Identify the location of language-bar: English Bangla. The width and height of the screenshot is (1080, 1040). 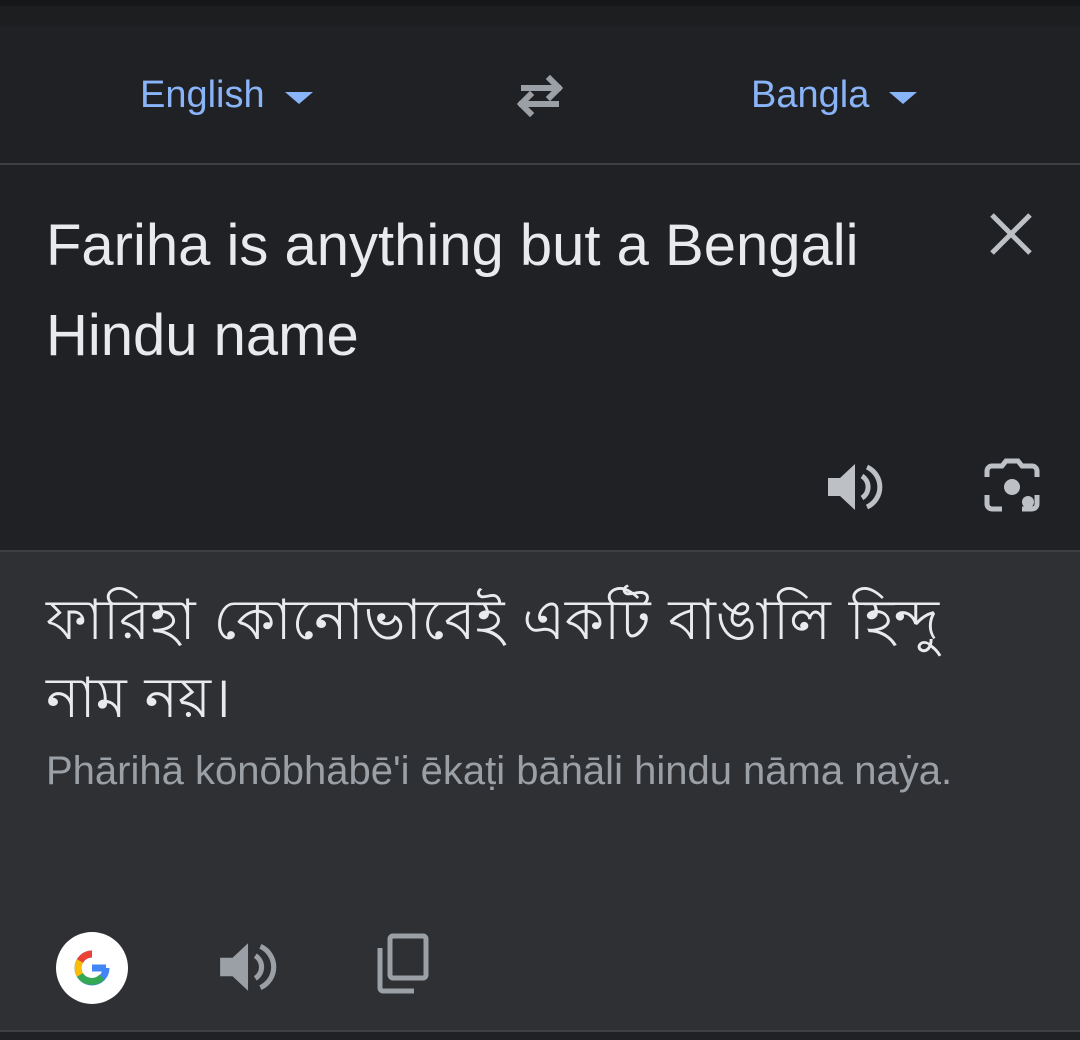
(540, 95).